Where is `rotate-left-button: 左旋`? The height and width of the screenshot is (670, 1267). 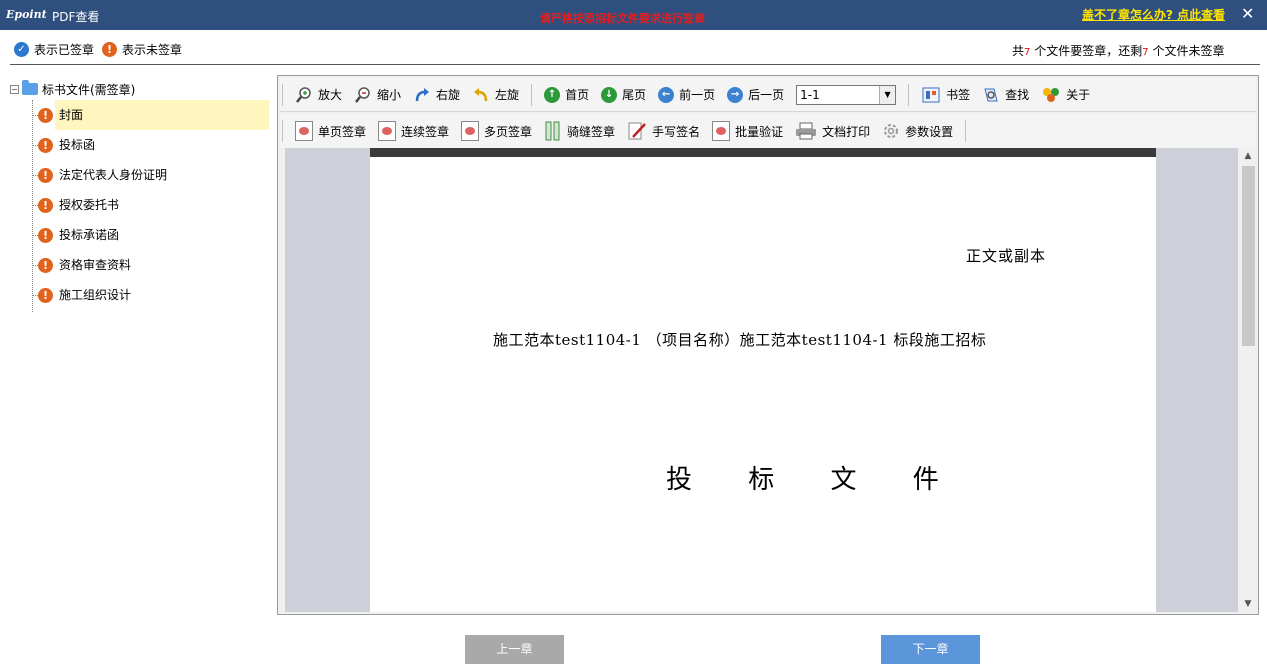 rotate-left-button: 左旋 is located at coordinates (495, 95).